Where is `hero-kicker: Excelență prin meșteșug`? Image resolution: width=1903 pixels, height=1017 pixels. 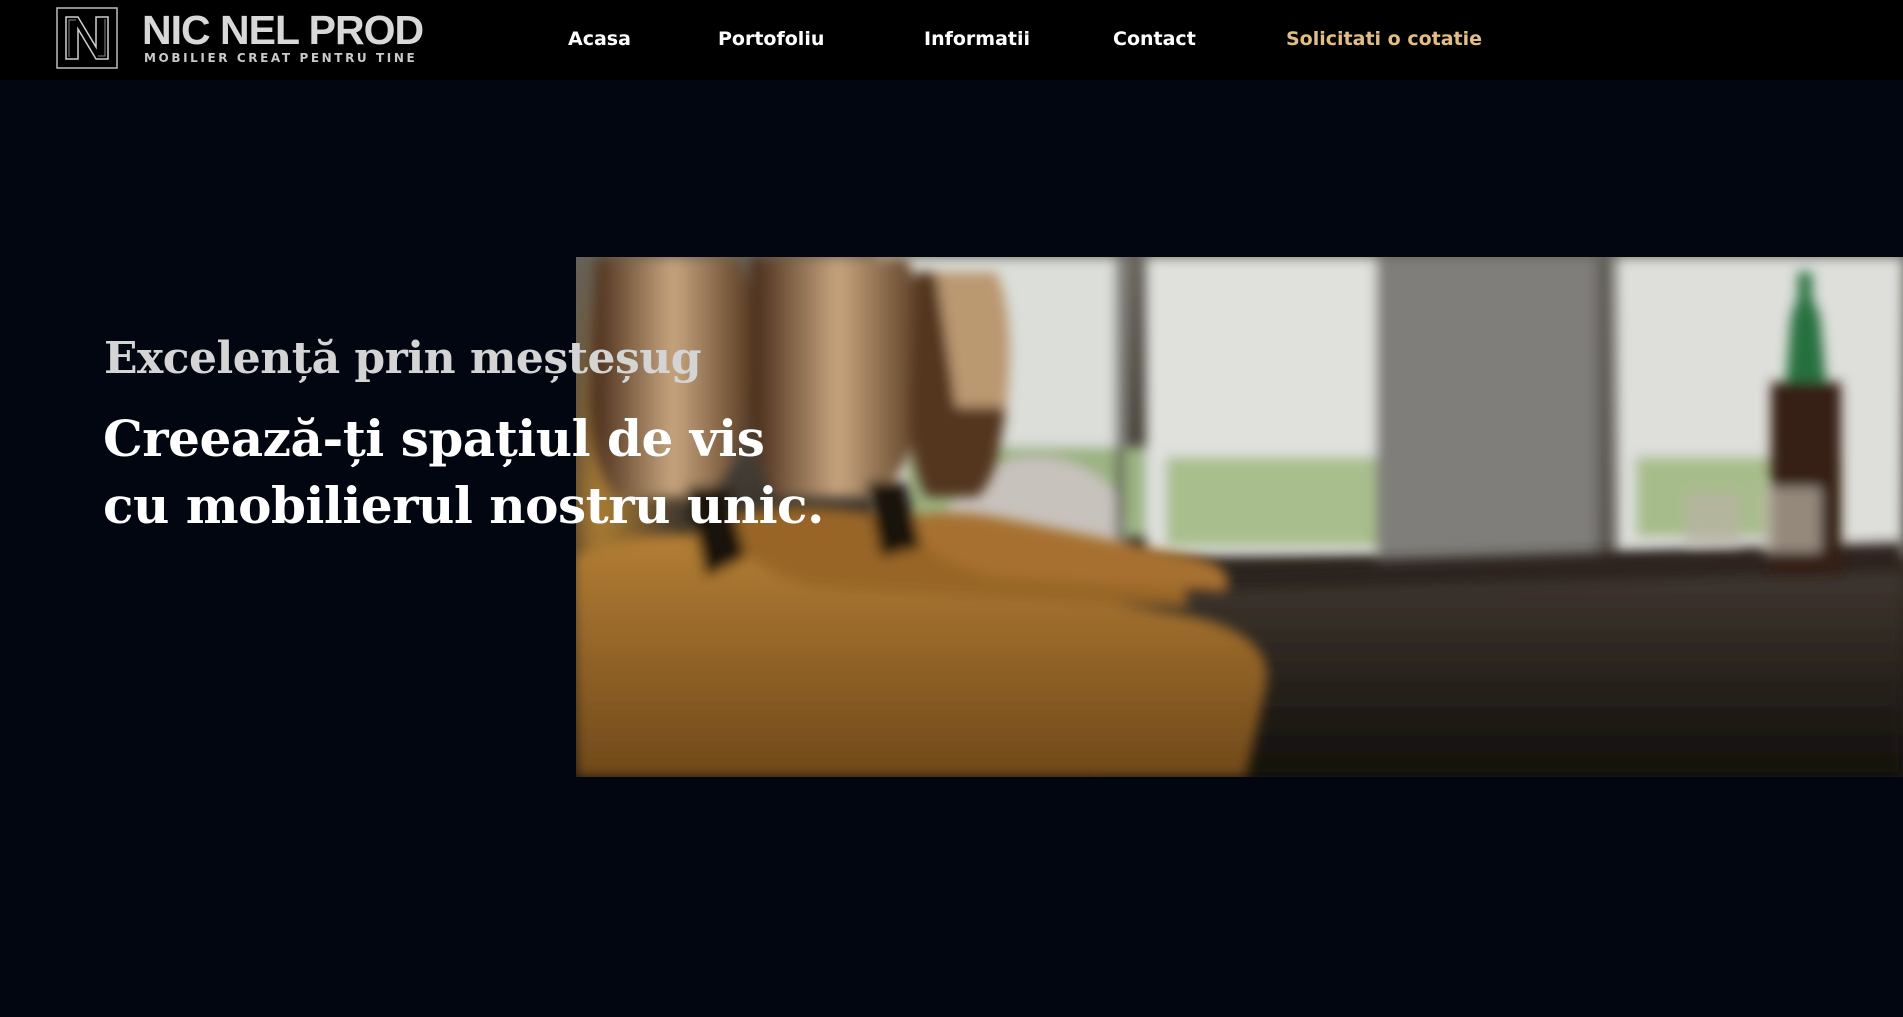 hero-kicker: Excelență prin meșteșug is located at coordinates (403, 358).